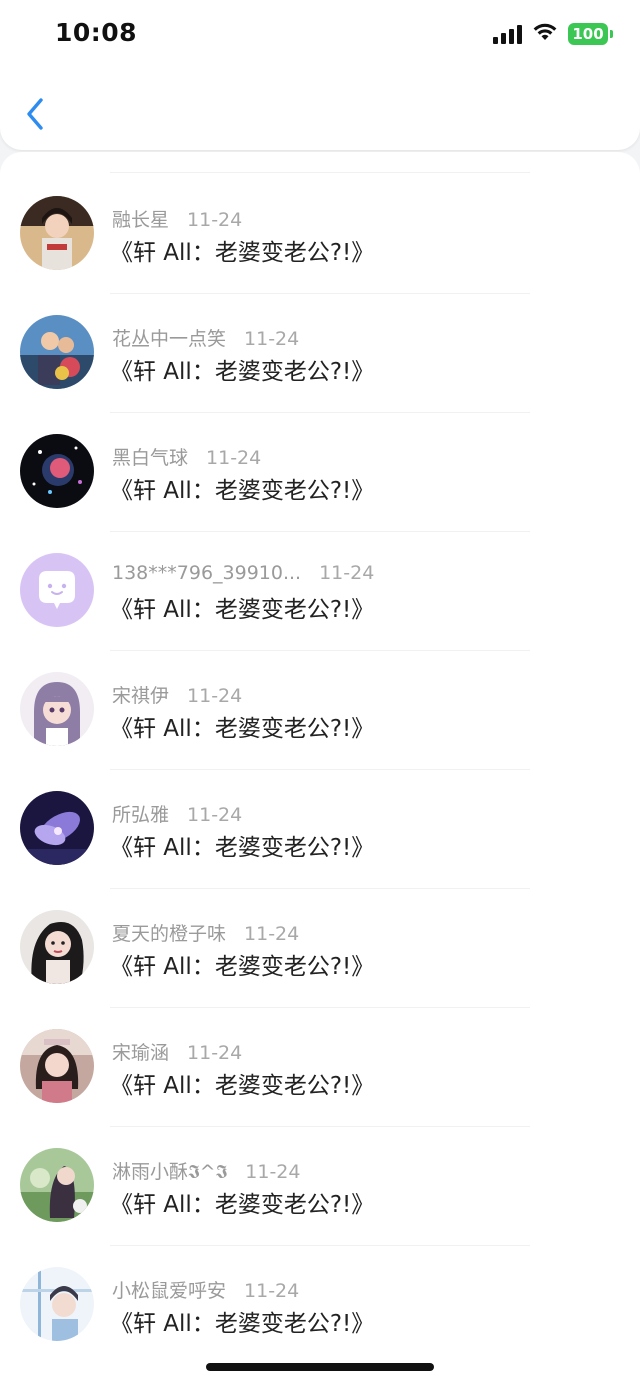 Image resolution: width=640 pixels, height=1385 pixels. What do you see at coordinates (320, 1367) in the screenshot?
I see `home-indicator` at bounding box center [320, 1367].